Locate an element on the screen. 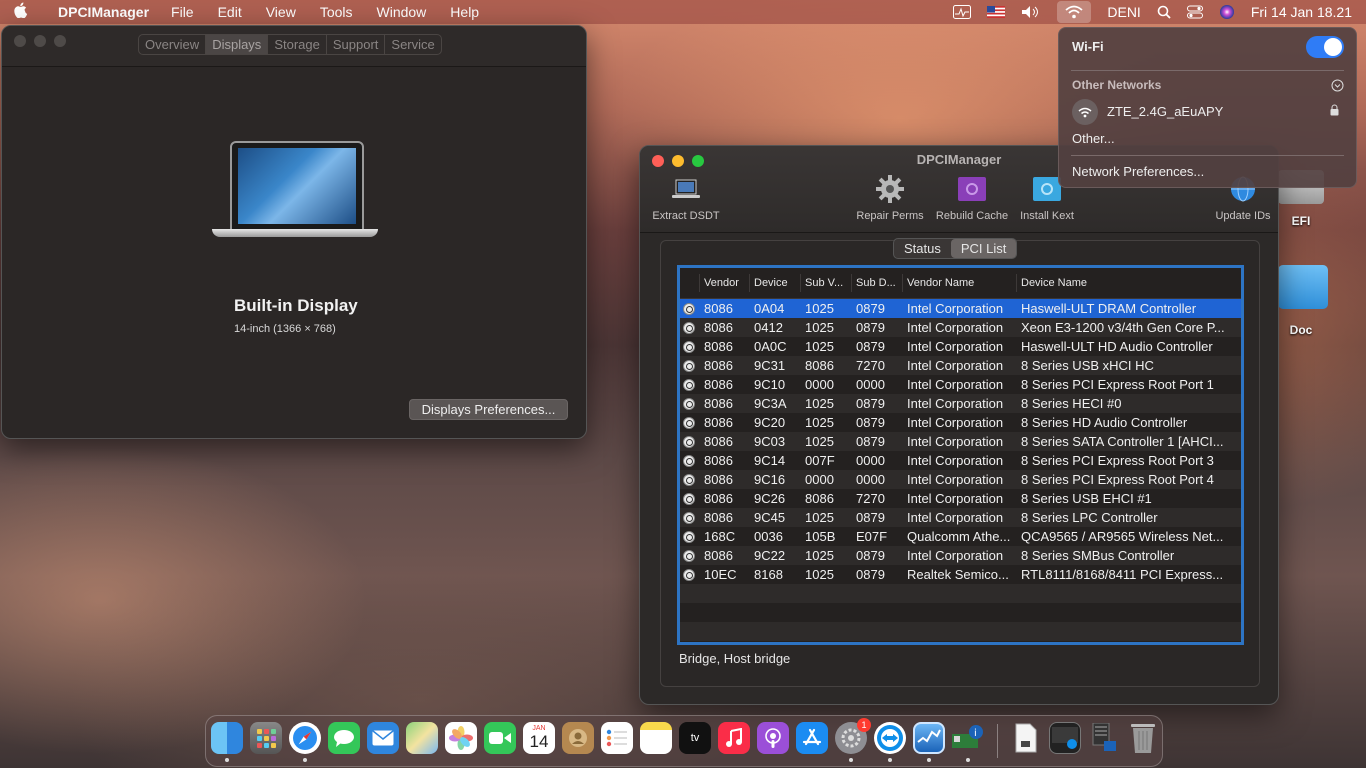 Image resolution: width=1366 pixels, height=768 pixels. app-store-icon is located at coordinates (812, 738).